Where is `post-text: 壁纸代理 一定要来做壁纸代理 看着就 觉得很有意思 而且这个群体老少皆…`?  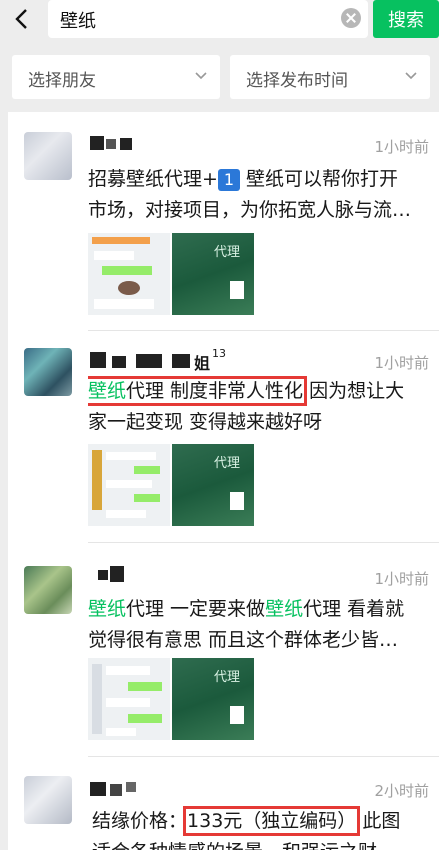
post-text: 壁纸代理 一定要来做壁纸代理 看着就 觉得很有意思 而且这个群体老少皆… is located at coordinates (246, 624).